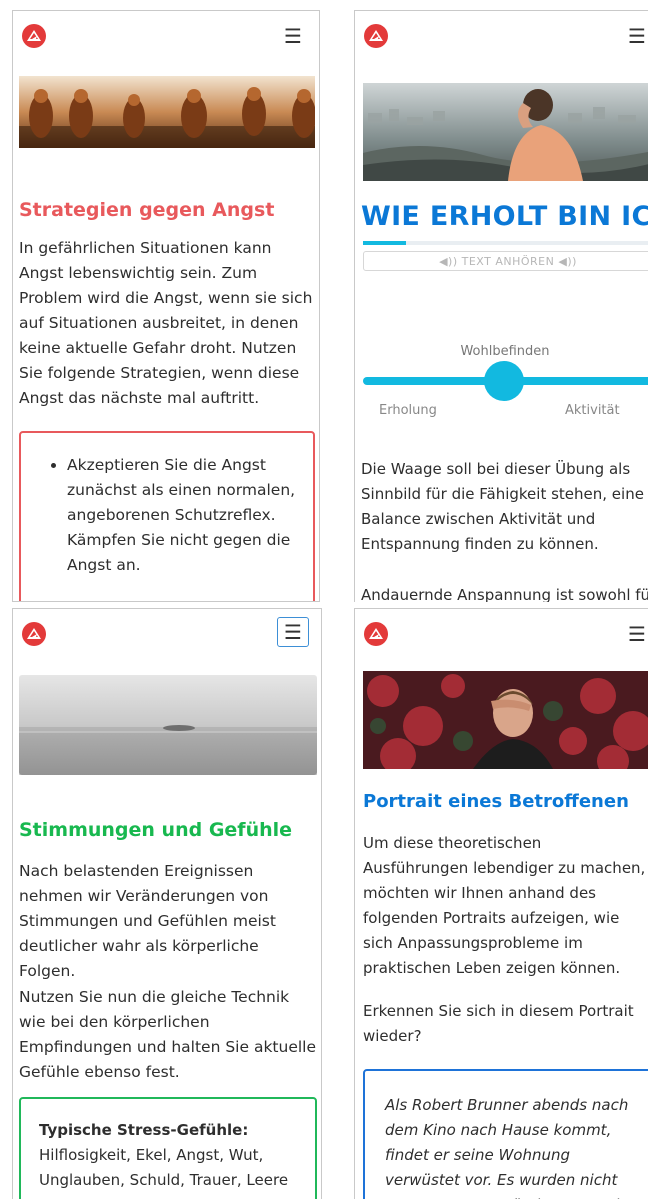  What do you see at coordinates (496, 801) in the screenshot?
I see `page-title: Portrait eines Betroffenen` at bounding box center [496, 801].